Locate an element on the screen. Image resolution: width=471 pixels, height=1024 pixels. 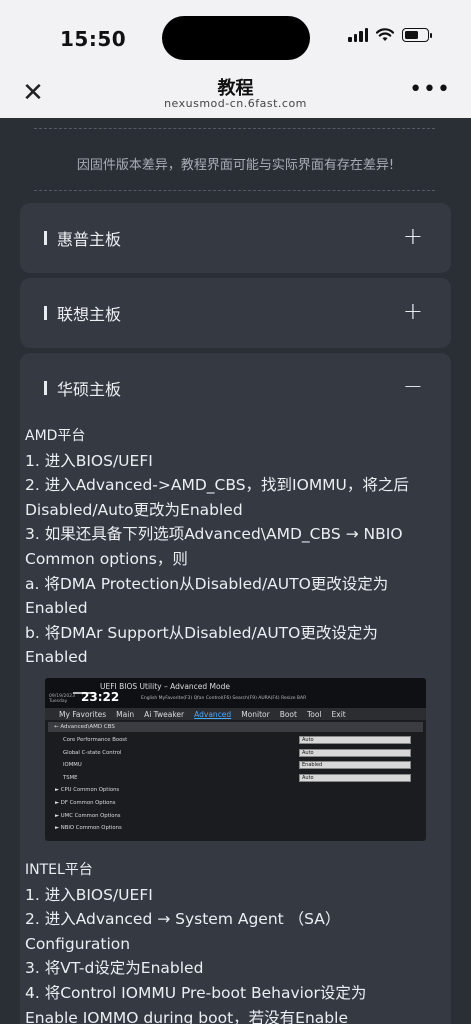
bios-setting: Core Performance Boost Auto is located at coordinates (235, 740).